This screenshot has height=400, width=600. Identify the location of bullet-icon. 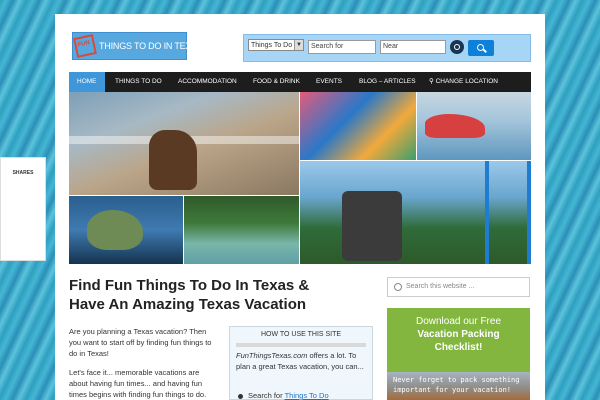
(240, 396).